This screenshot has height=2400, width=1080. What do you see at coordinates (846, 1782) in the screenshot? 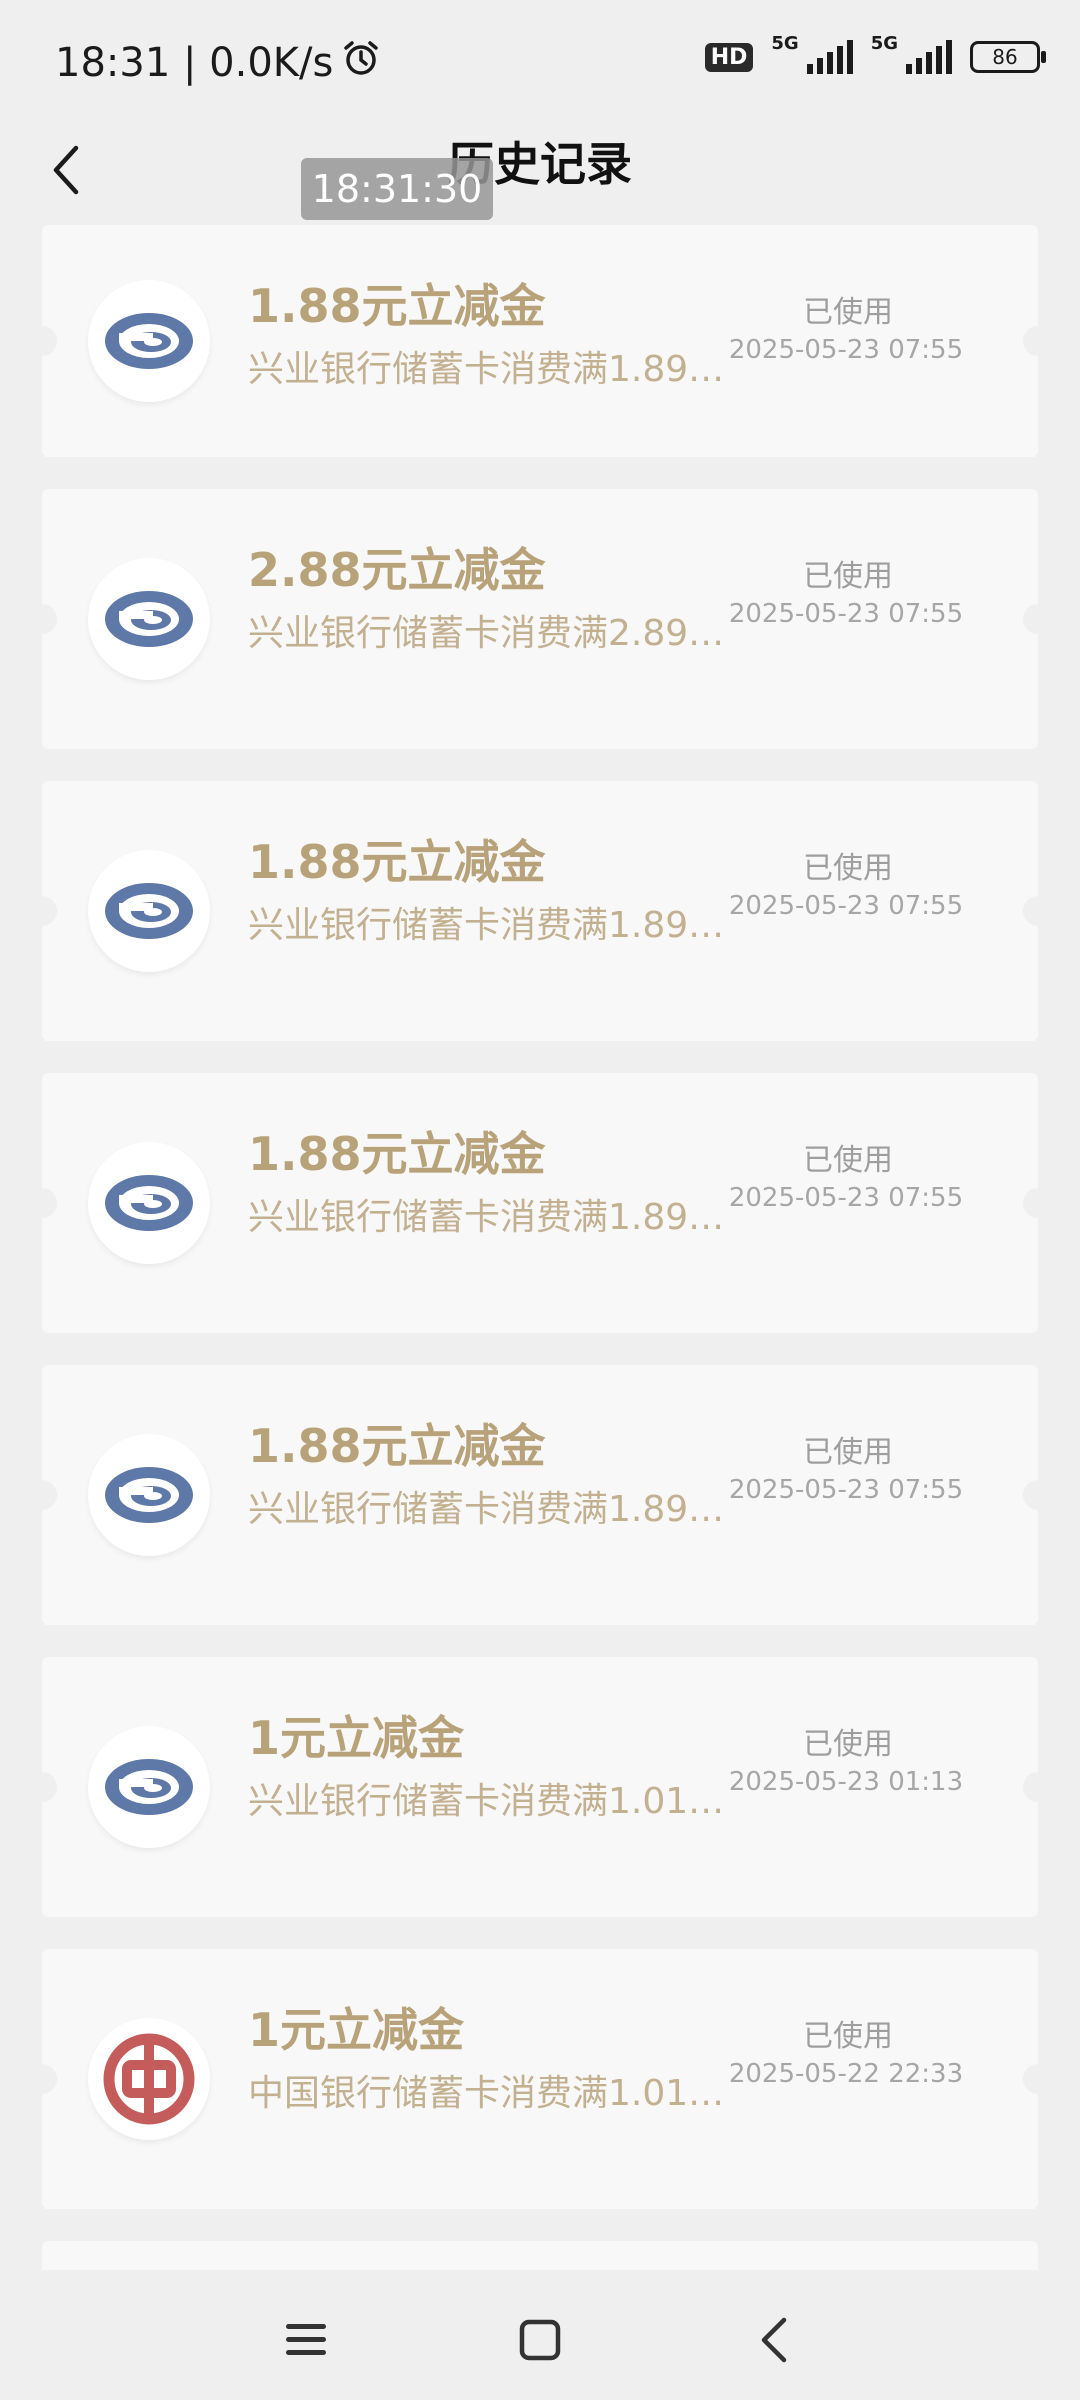
I see `coupon-time: 2025-05-23 01:13` at bounding box center [846, 1782].